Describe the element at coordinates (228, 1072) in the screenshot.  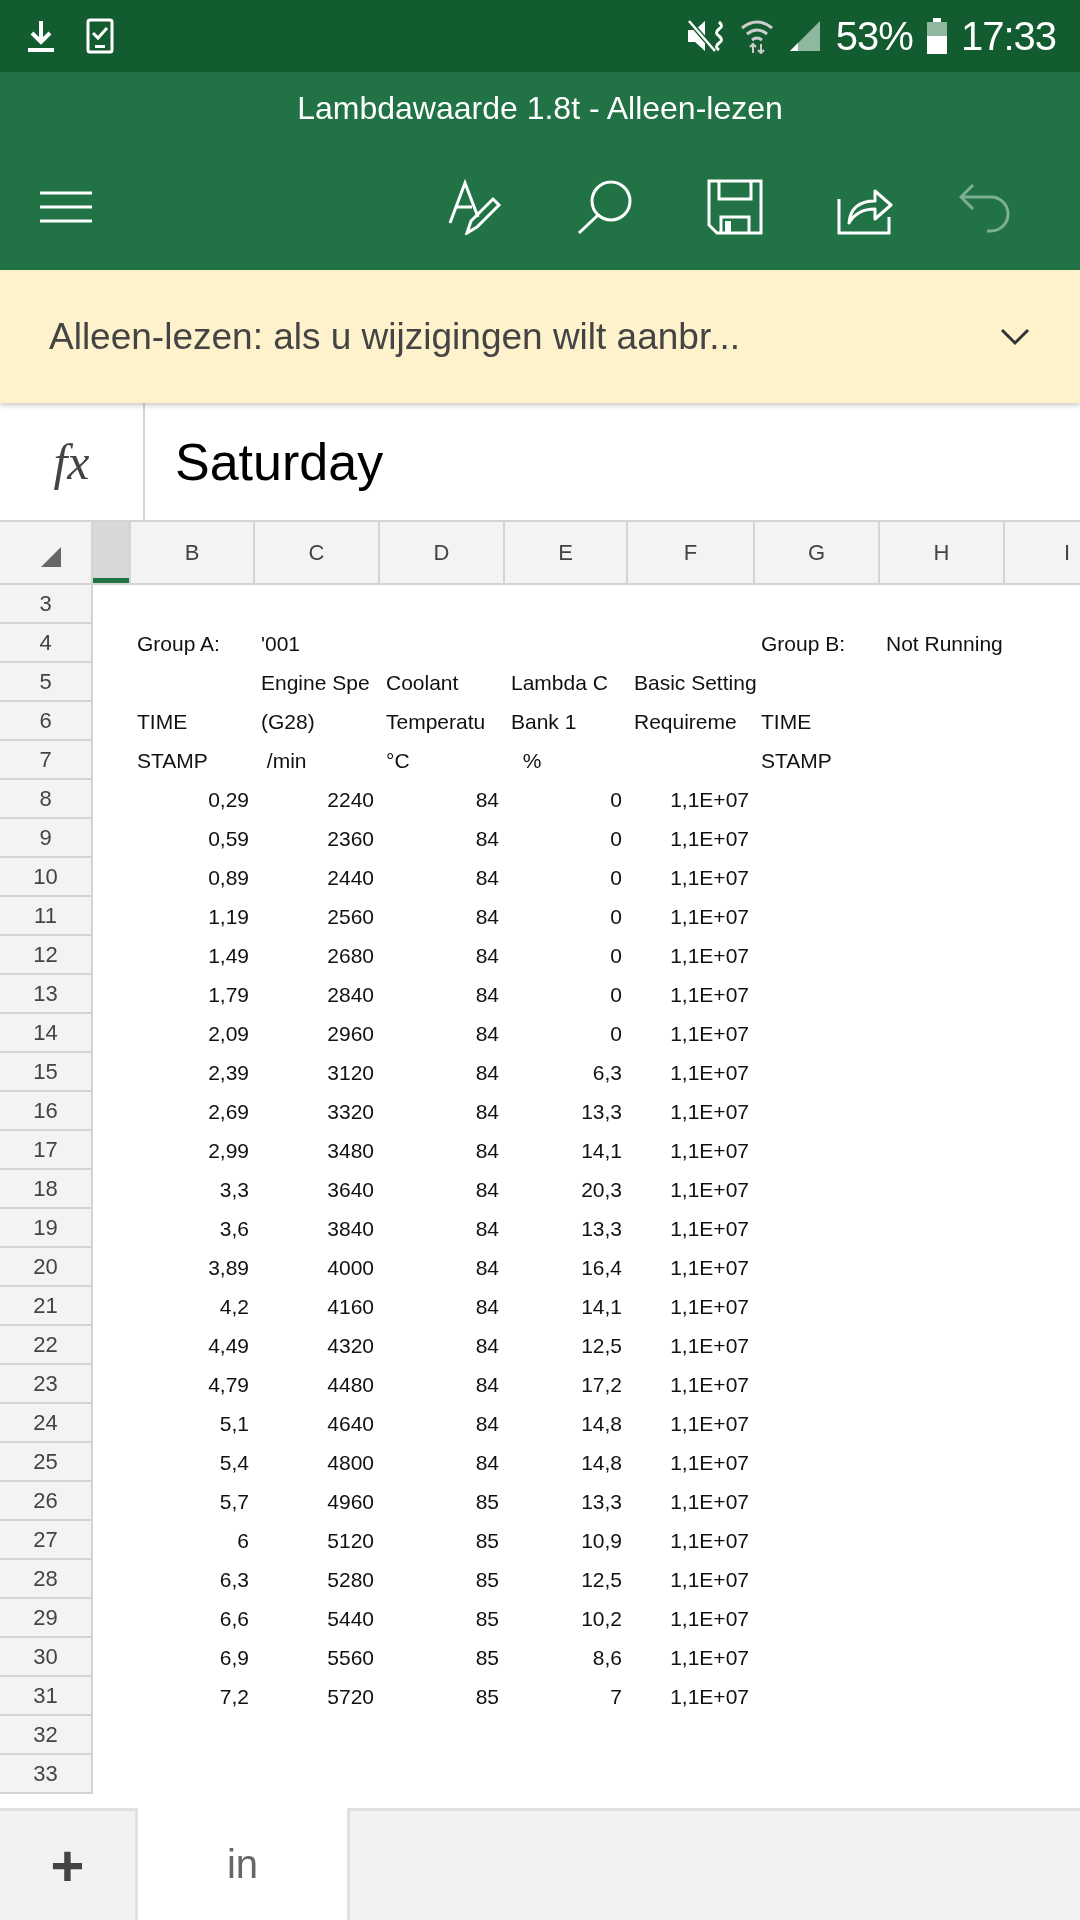
I see `table-cell-text: 2,39` at that location.